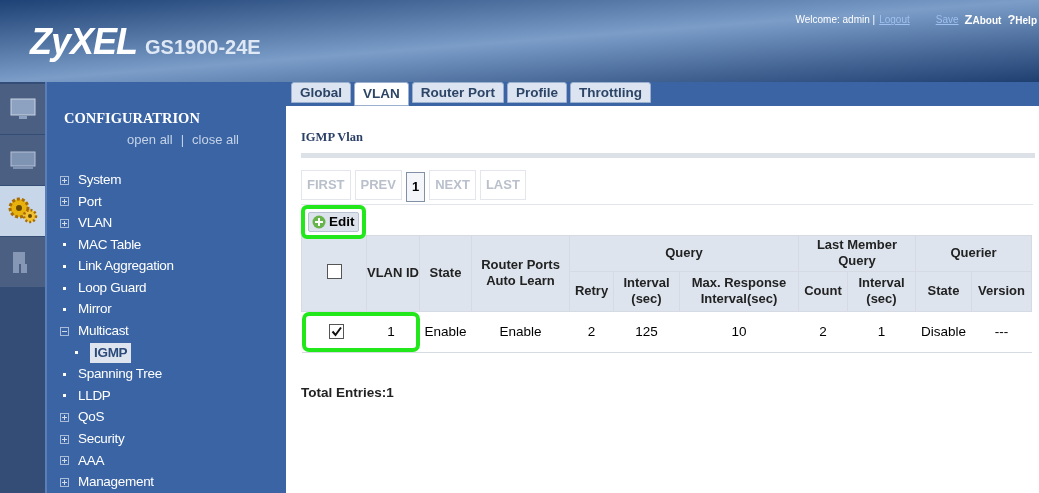 Image resolution: width=1039 pixels, height=493 pixels. Describe the element at coordinates (112, 288) in the screenshot. I see `sidebar-item: Loop Guard` at that location.